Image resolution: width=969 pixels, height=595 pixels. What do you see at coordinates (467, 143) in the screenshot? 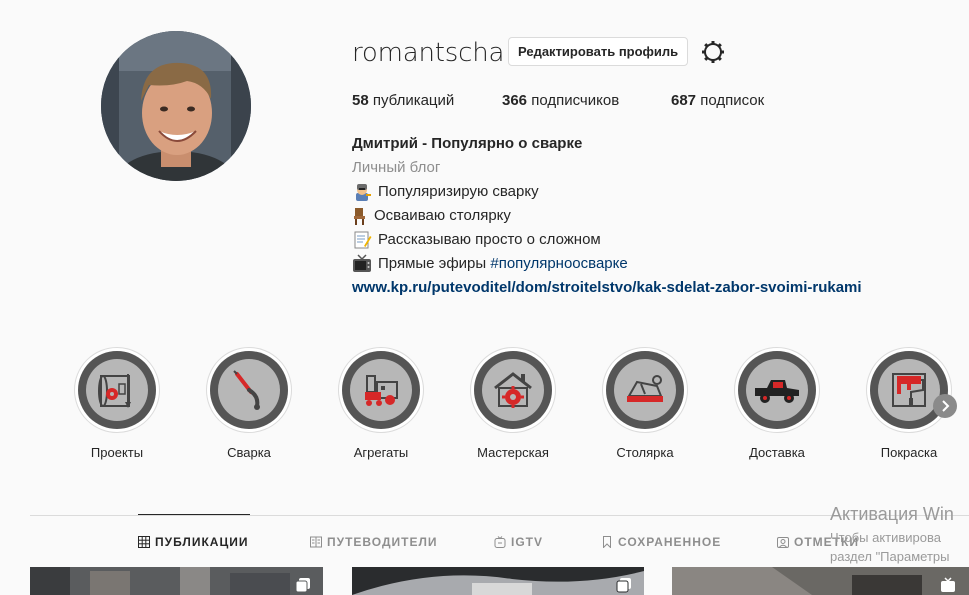
I see `profile-full-name: Дмитрий - Популярно о сварке` at bounding box center [467, 143].